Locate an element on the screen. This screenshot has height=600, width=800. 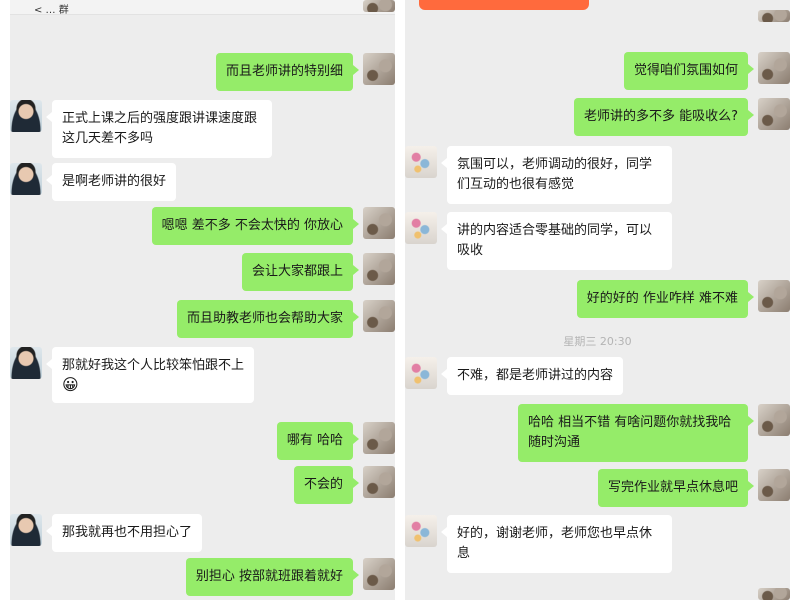
message-timestamp: 星期三 20:30 is located at coordinates (597, 340).